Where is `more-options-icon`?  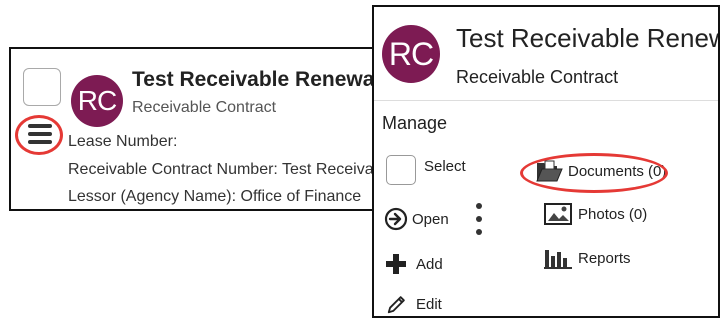
more-options-icon is located at coordinates (479, 219).